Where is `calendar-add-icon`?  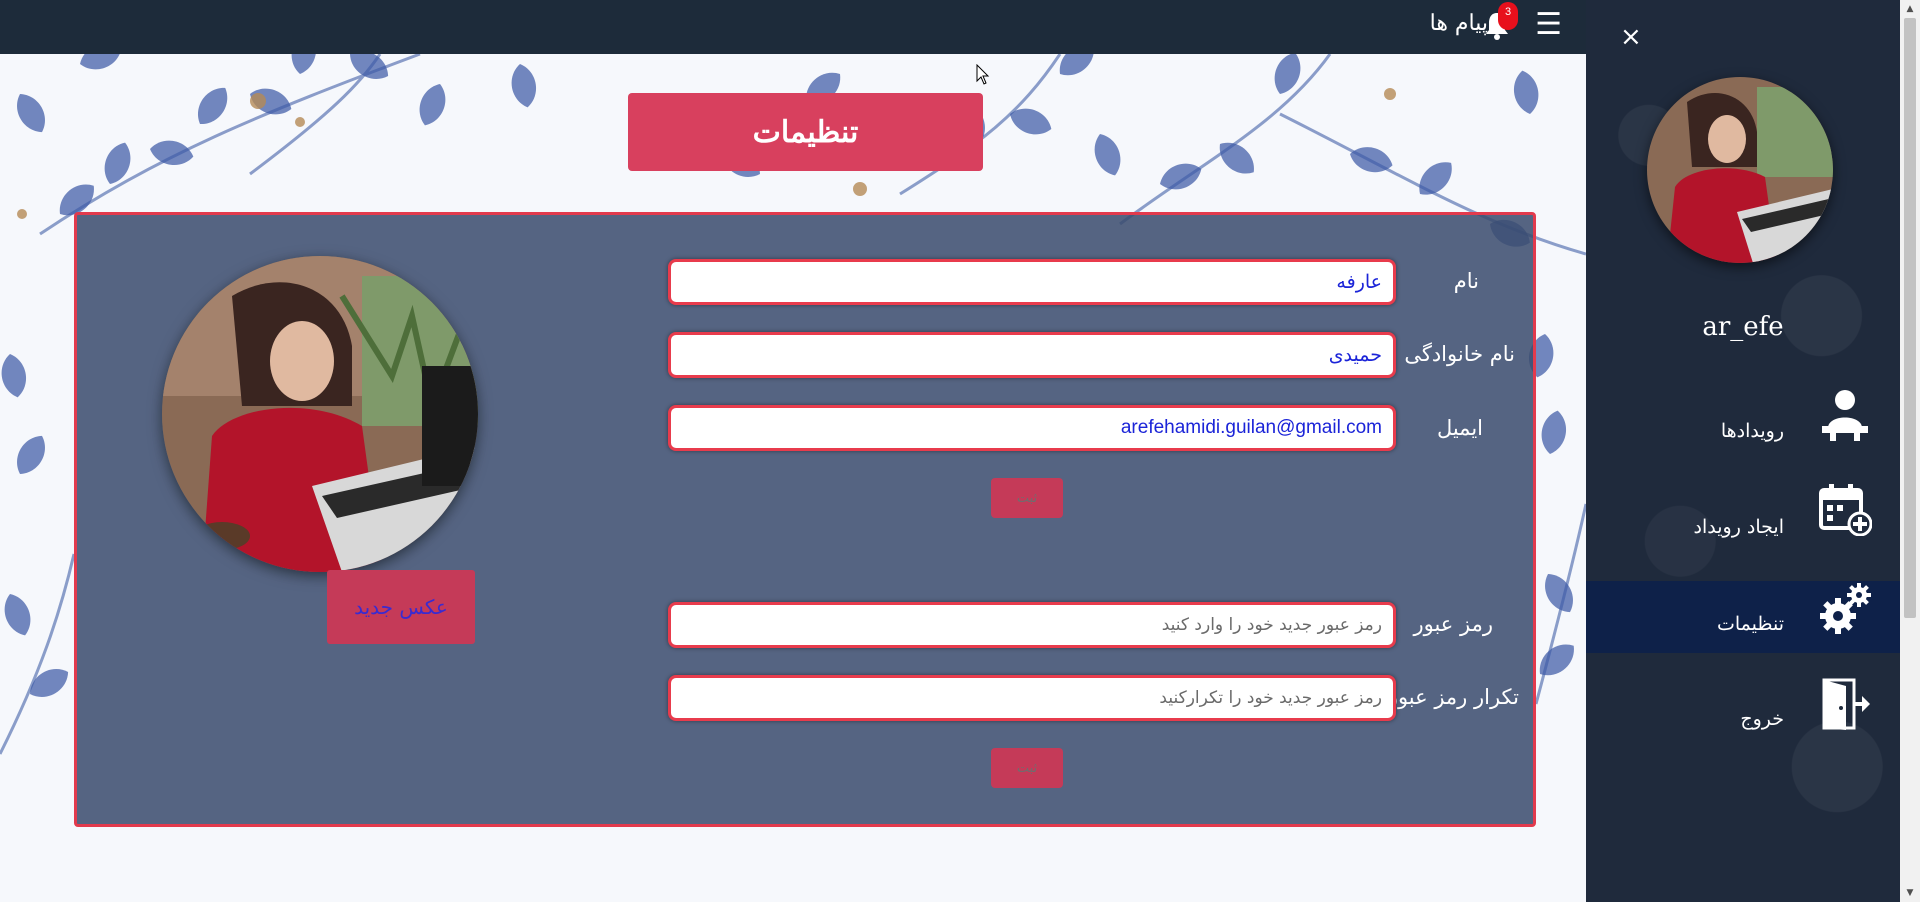 calendar-add-icon is located at coordinates (1845, 510).